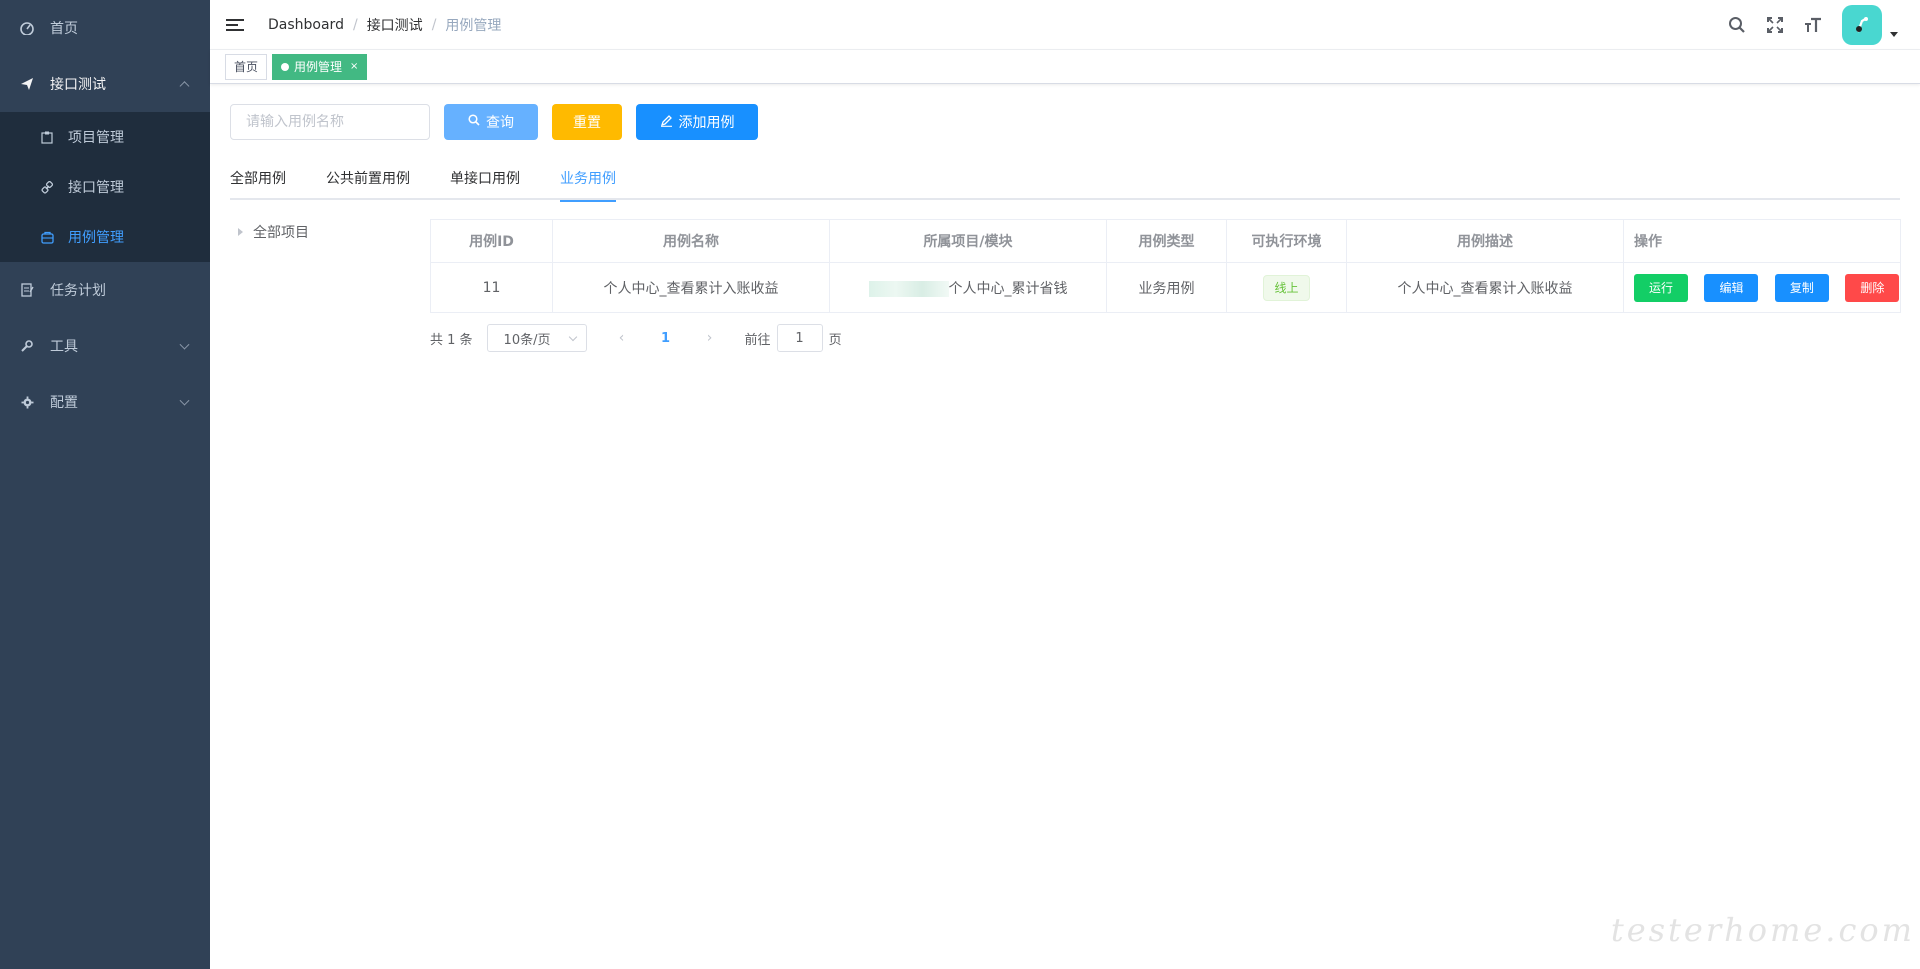 The image size is (1920, 969). What do you see at coordinates (485, 180) in the screenshot?
I see `tab-single-api-cases: 单接口用例` at bounding box center [485, 180].